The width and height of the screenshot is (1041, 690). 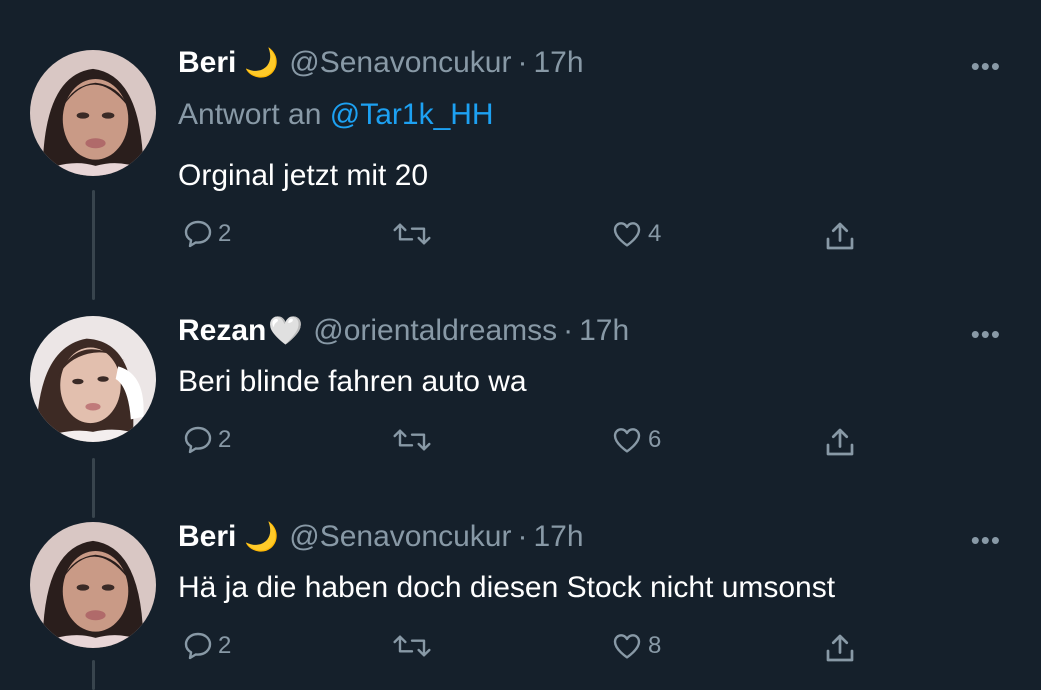 What do you see at coordinates (352, 381) in the screenshot?
I see `tweet-text: Beri blinde fahren auto wa` at bounding box center [352, 381].